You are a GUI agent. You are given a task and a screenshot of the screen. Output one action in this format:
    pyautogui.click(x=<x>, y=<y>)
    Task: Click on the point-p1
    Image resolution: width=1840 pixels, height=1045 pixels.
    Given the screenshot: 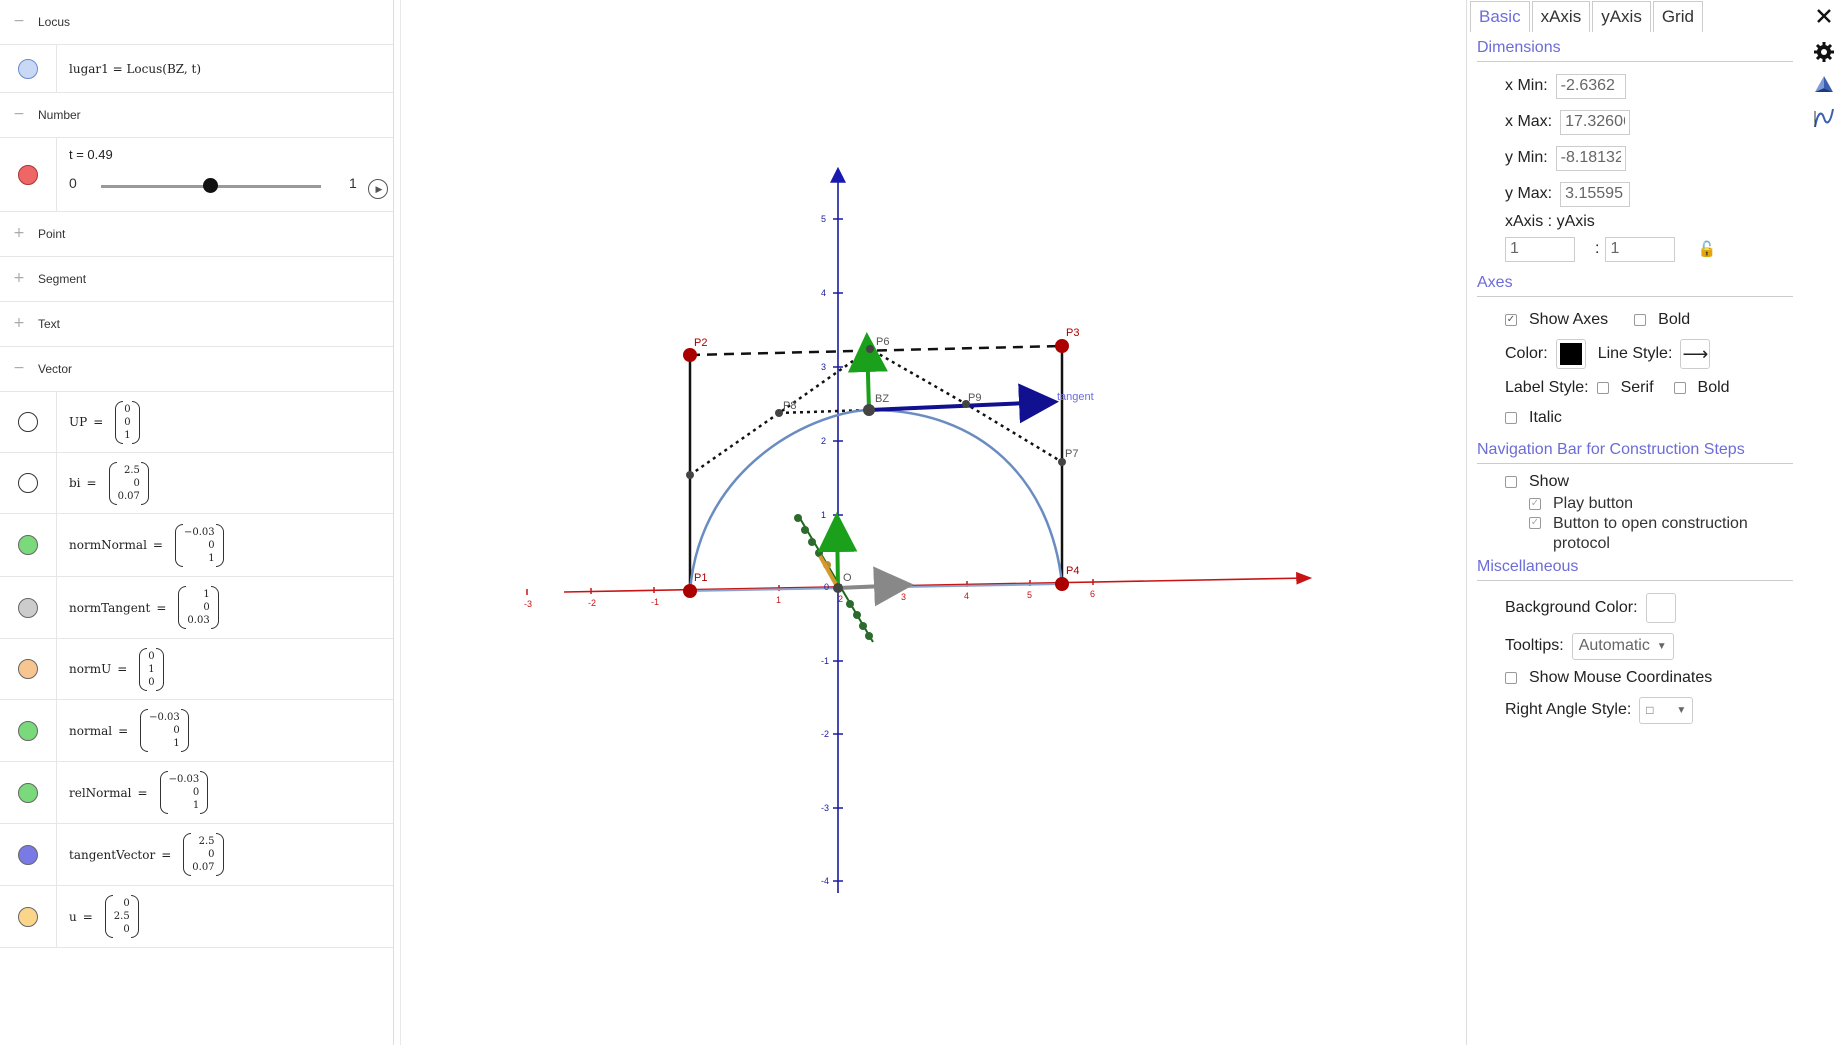 What is the action you would take?
    pyautogui.click(x=690, y=591)
    